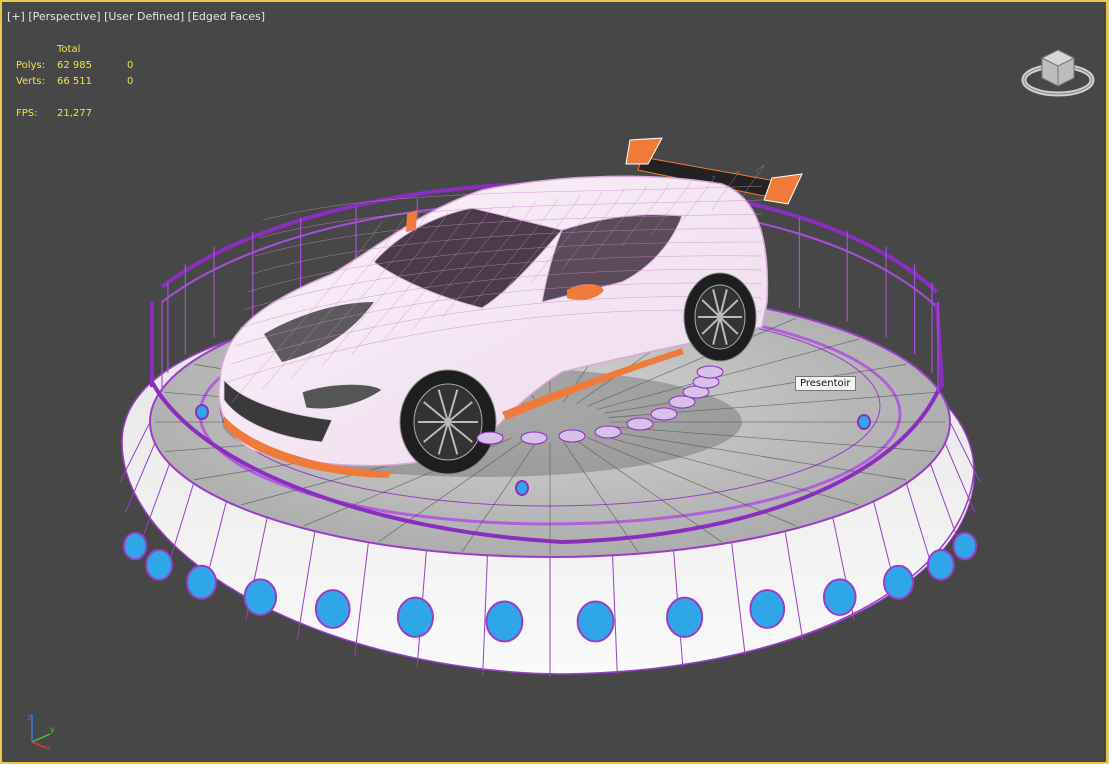  I want to click on viewport-view-menu: [Perspective], so click(64, 16).